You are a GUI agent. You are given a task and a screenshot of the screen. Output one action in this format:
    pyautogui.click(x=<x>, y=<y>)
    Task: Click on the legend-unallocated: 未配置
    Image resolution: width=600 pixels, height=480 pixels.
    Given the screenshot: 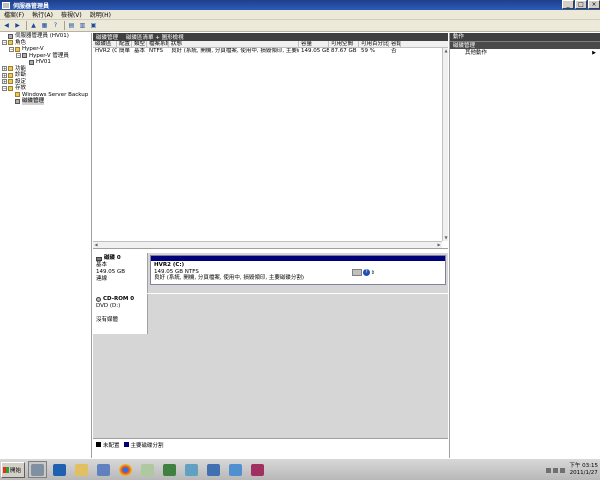 What is the action you would take?
    pyautogui.click(x=111, y=445)
    